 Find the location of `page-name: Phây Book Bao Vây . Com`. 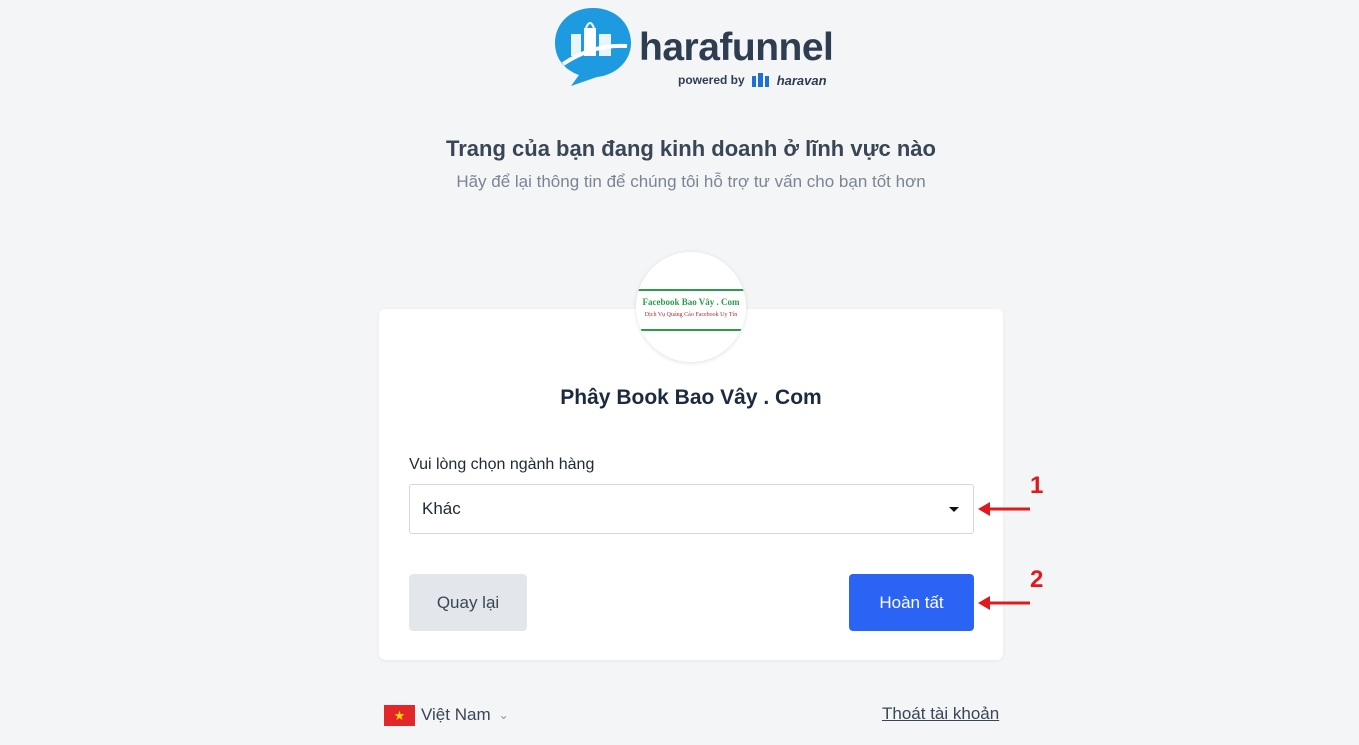

page-name: Phây Book Bao Vây . Com is located at coordinates (691, 397).